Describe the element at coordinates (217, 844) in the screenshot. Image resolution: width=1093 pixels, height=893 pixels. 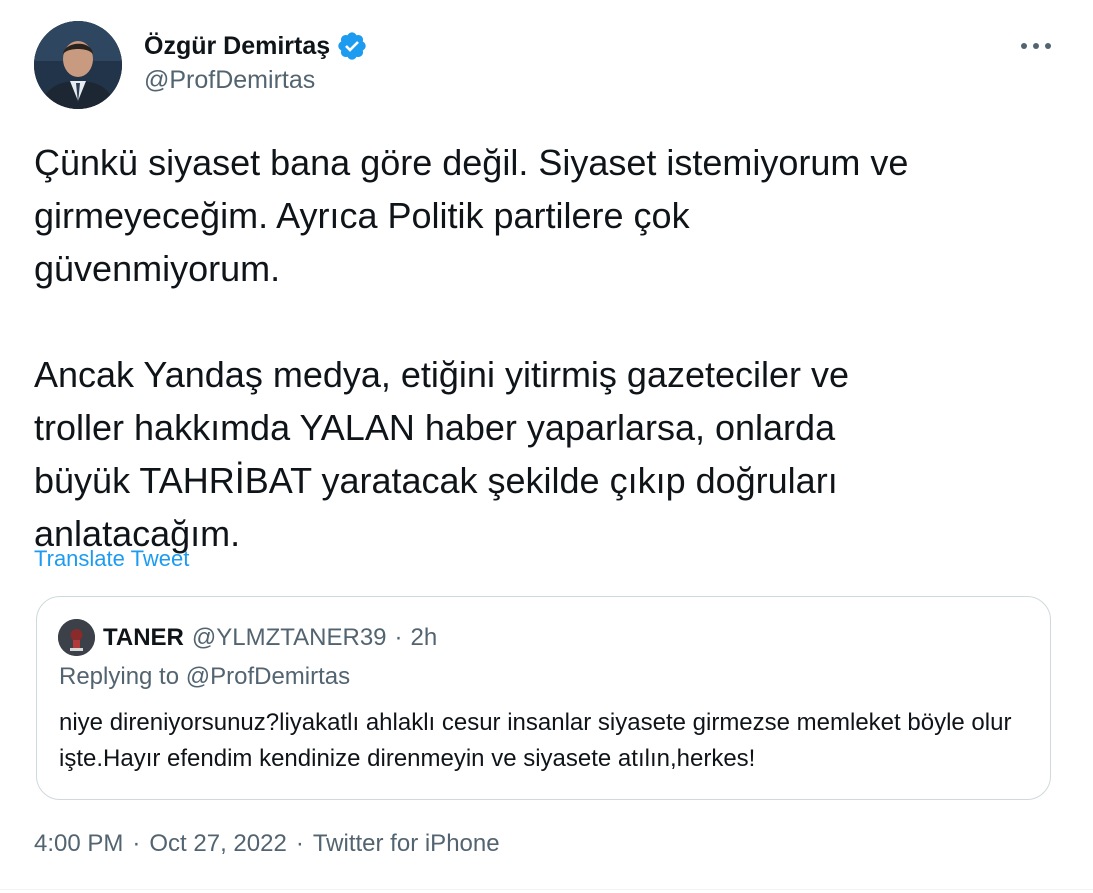
I see `tweet-date: Oct 27, 2022` at that location.